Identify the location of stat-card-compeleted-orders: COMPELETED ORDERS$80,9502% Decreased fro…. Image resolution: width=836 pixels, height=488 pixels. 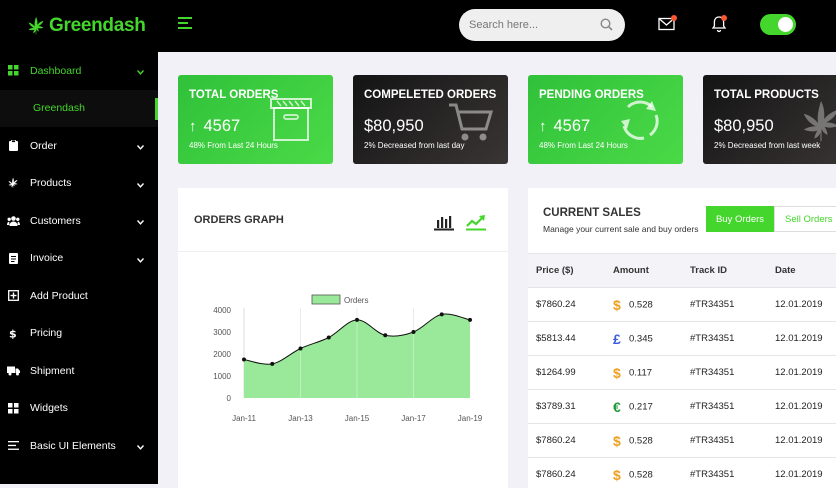
(430, 119).